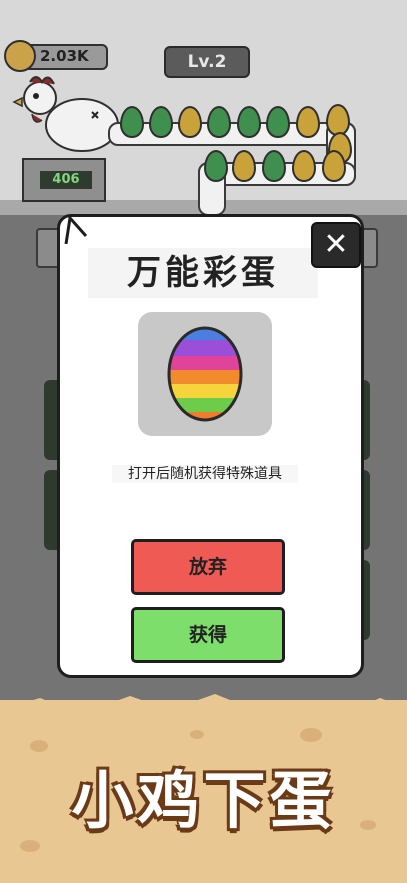 Image resolution: width=407 pixels, height=883 pixels. Describe the element at coordinates (203, 800) in the screenshot. I see `game-title-banner: 小鸡下蛋` at that location.